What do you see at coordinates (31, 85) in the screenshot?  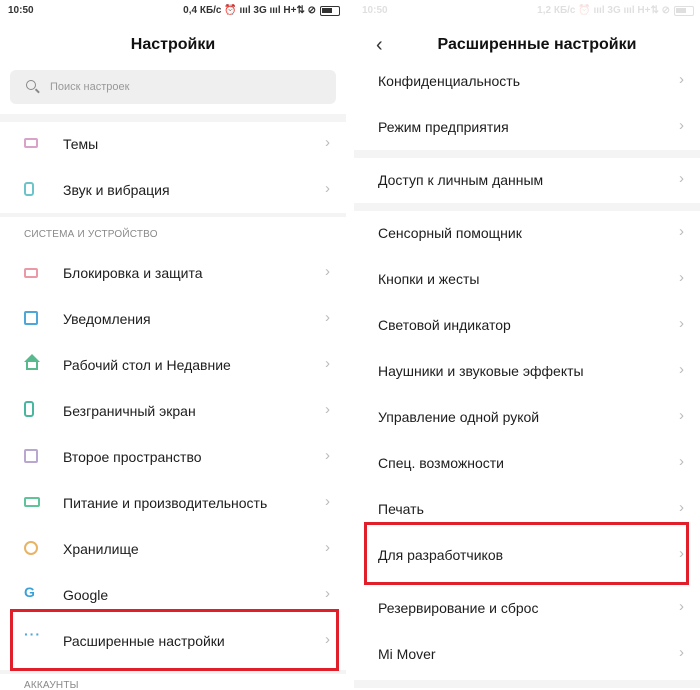 I see `search-icon` at bounding box center [31, 85].